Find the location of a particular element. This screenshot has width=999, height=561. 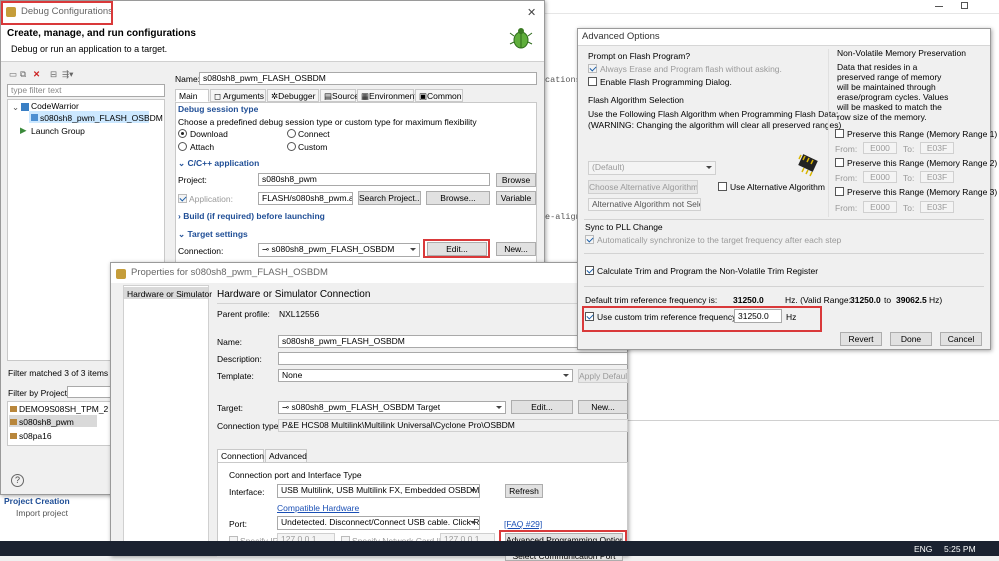

apply-default-button: Apply Default is located at coordinates (603, 376).